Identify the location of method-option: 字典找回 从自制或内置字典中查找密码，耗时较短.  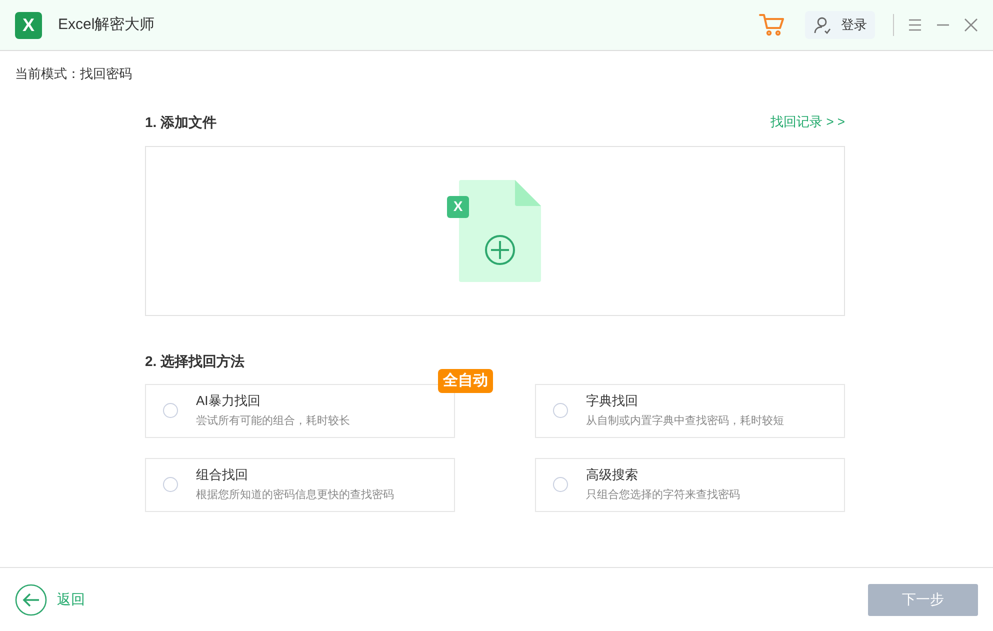
(690, 411).